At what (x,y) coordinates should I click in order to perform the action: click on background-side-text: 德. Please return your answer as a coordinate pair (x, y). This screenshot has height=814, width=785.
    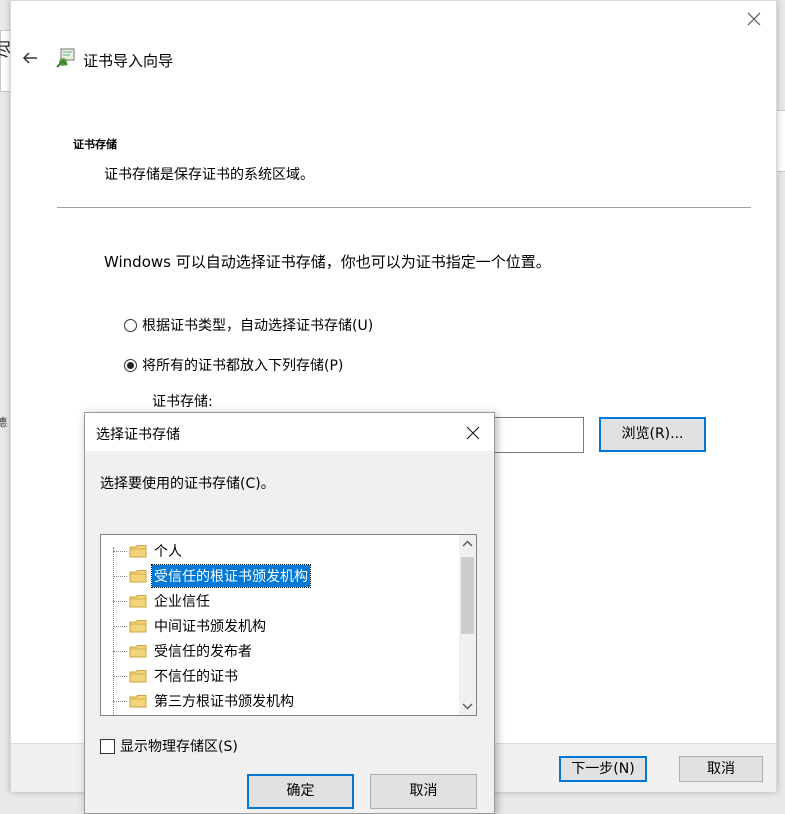
    Looking at the image, I should click on (3, 422).